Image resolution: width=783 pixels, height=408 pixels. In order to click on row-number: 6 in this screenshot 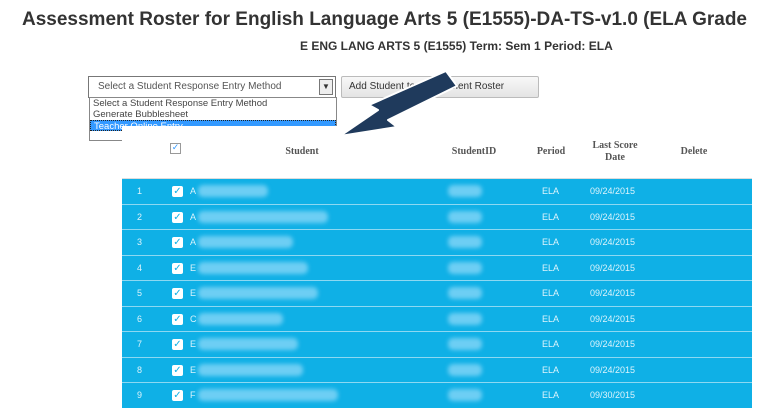, I will do `click(140, 318)`.